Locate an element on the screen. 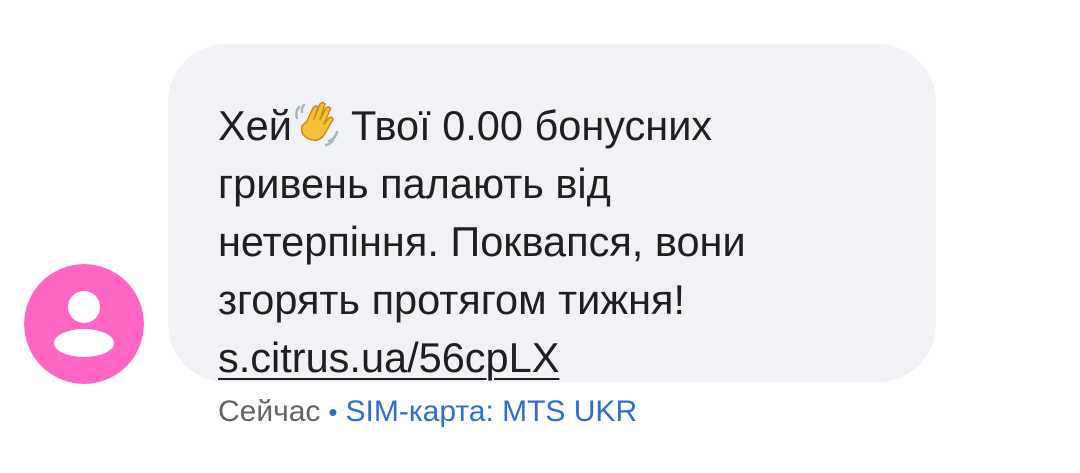  message-timestamp: Сейчас is located at coordinates (269, 411).